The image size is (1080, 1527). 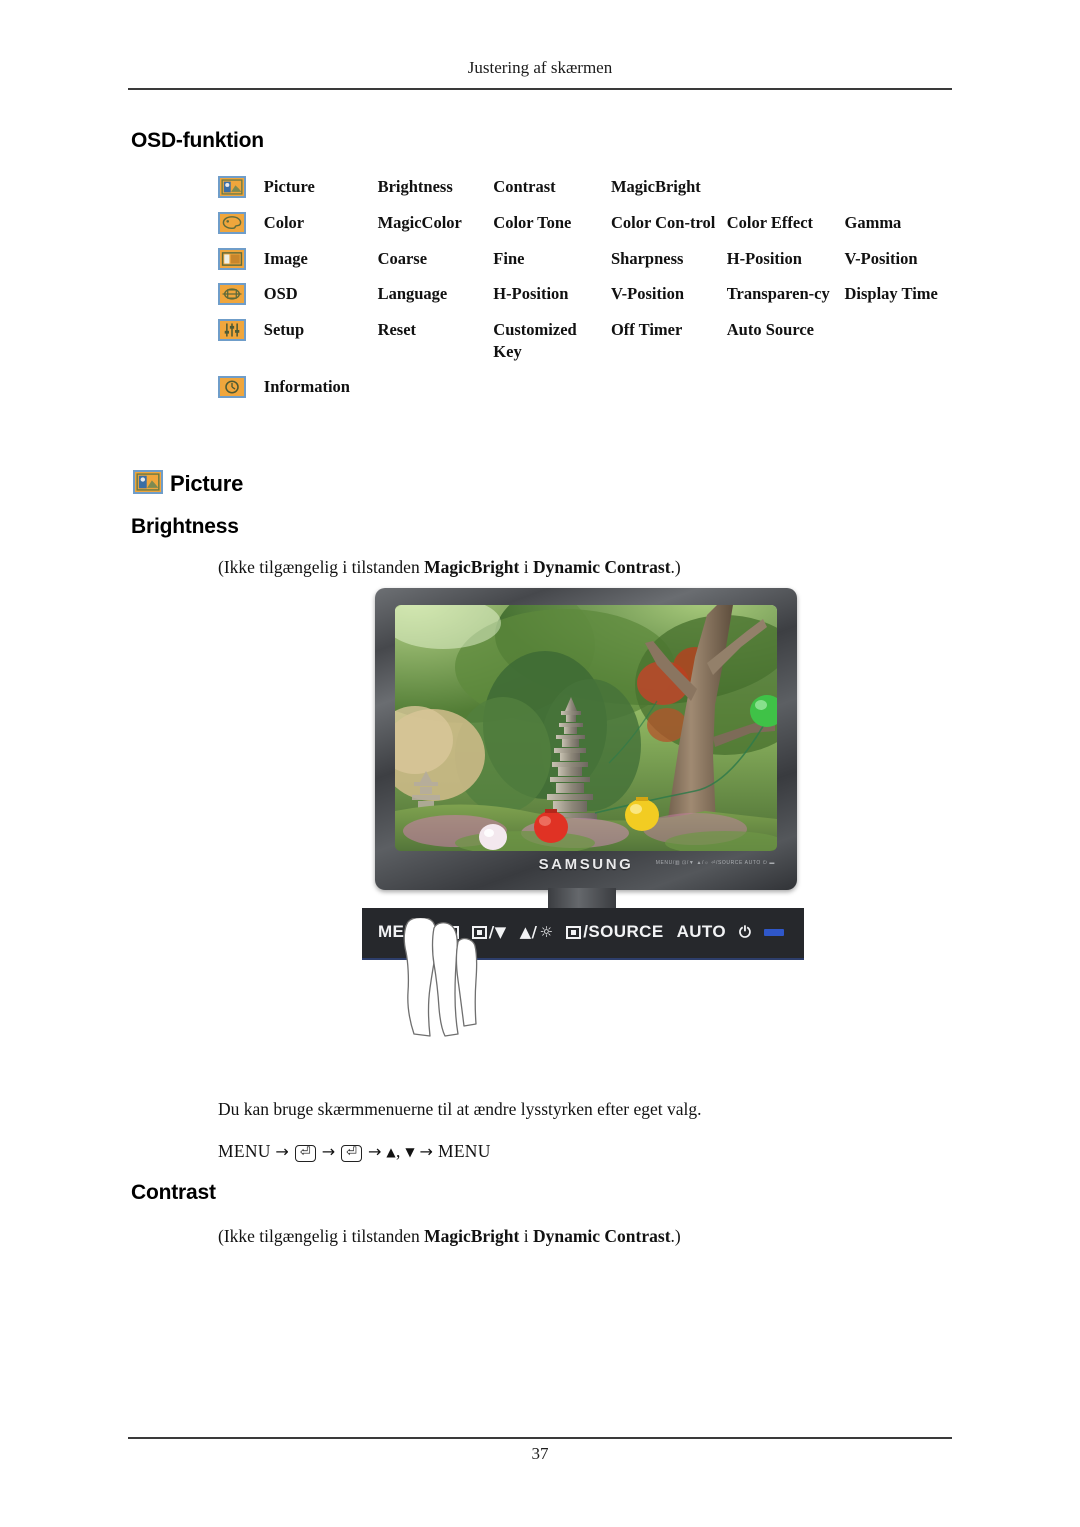 I want to click on auto-button: AUTO, so click(x=701, y=932).